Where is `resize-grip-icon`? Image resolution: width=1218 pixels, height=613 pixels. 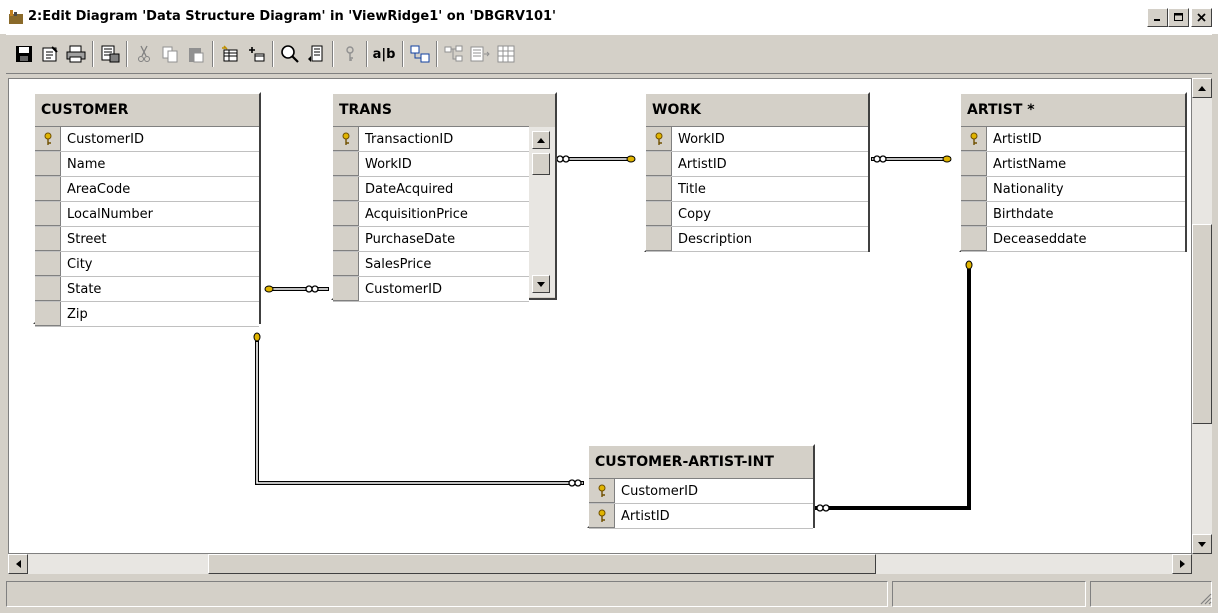 resize-grip-icon is located at coordinates (1205, 598).